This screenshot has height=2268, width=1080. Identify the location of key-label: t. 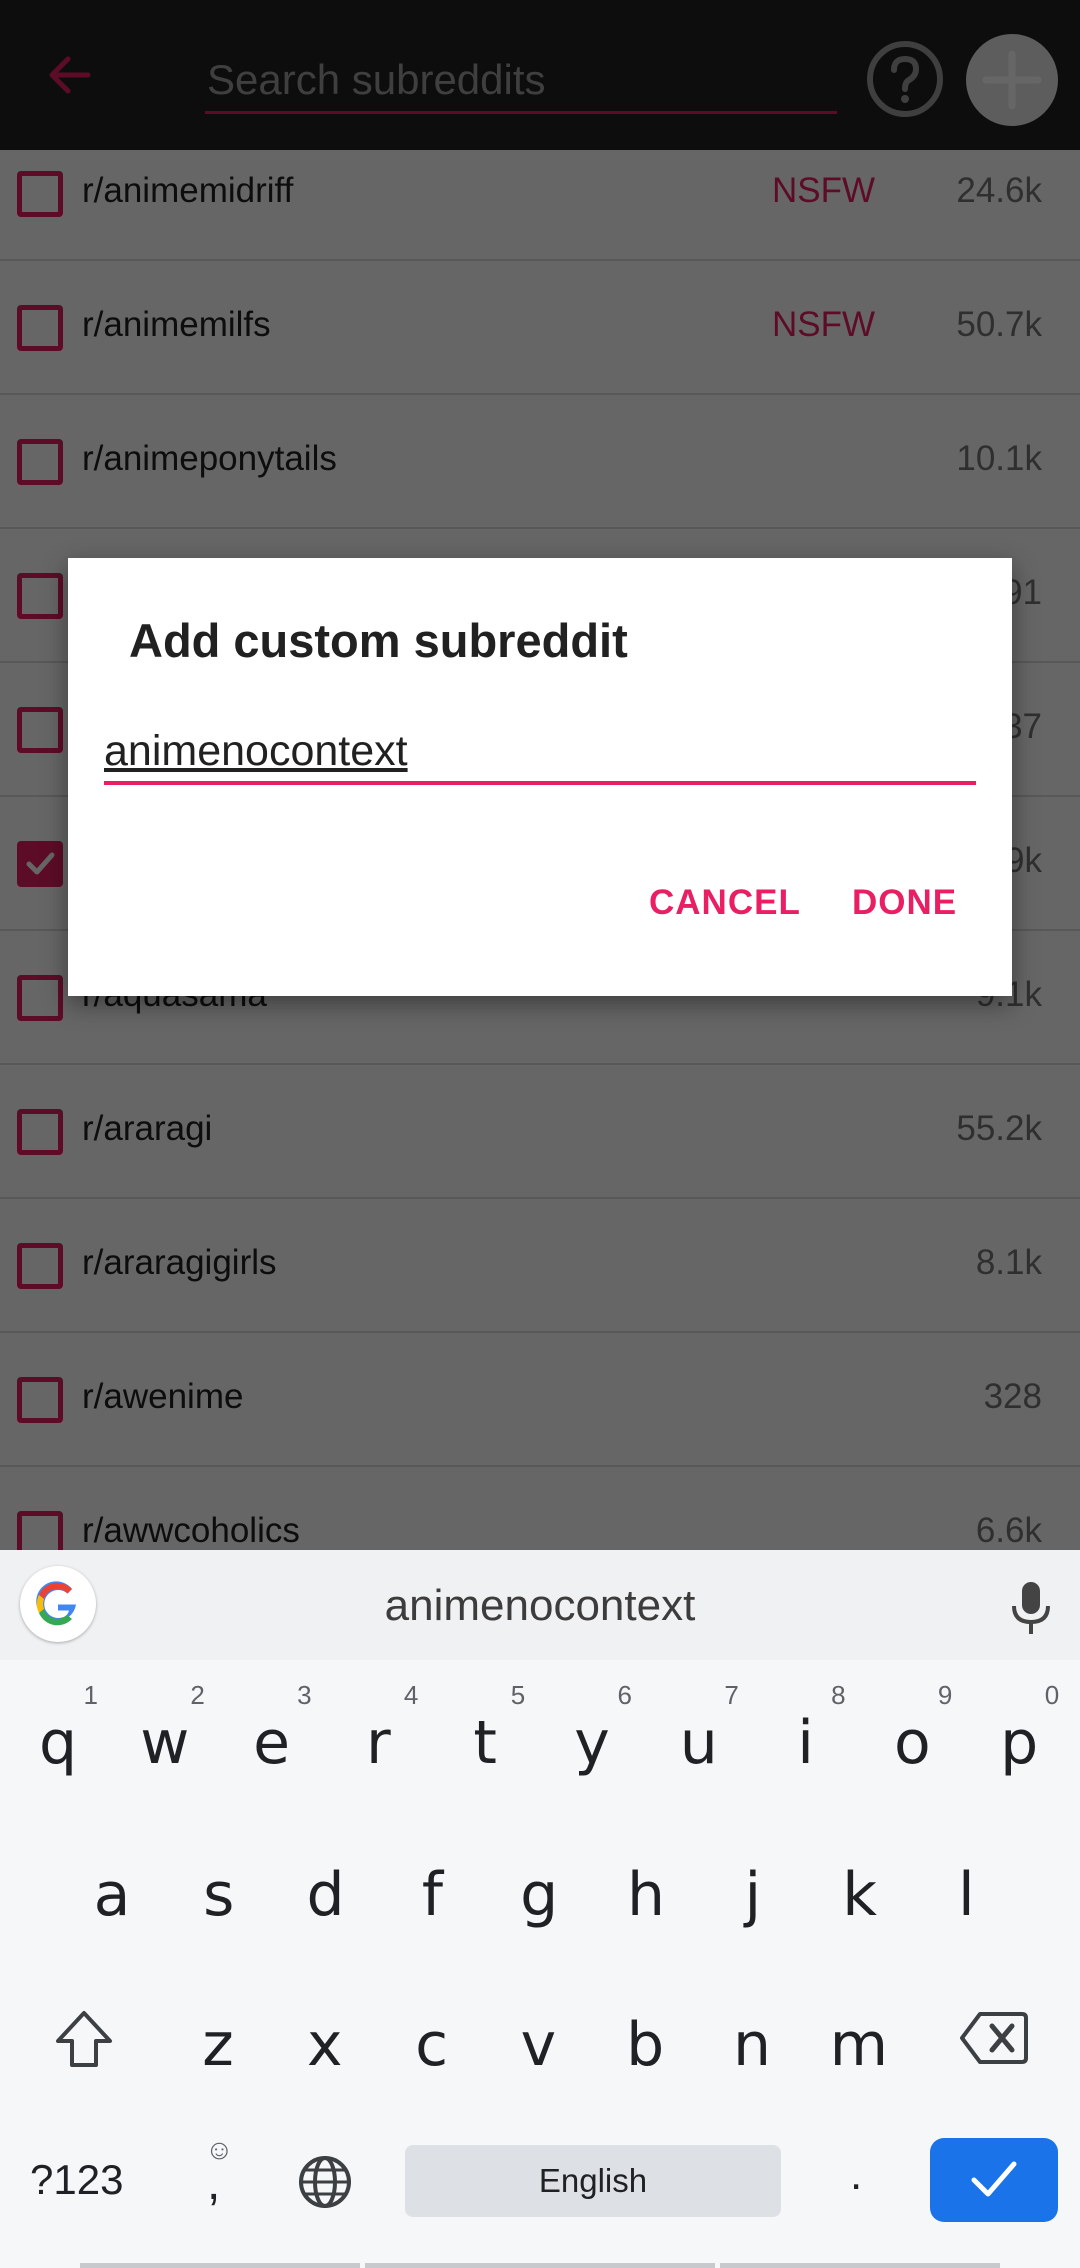
(485, 1743).